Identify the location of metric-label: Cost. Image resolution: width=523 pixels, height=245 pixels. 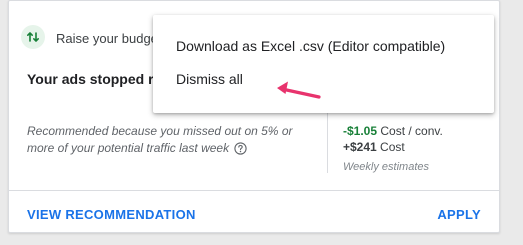
(392, 147).